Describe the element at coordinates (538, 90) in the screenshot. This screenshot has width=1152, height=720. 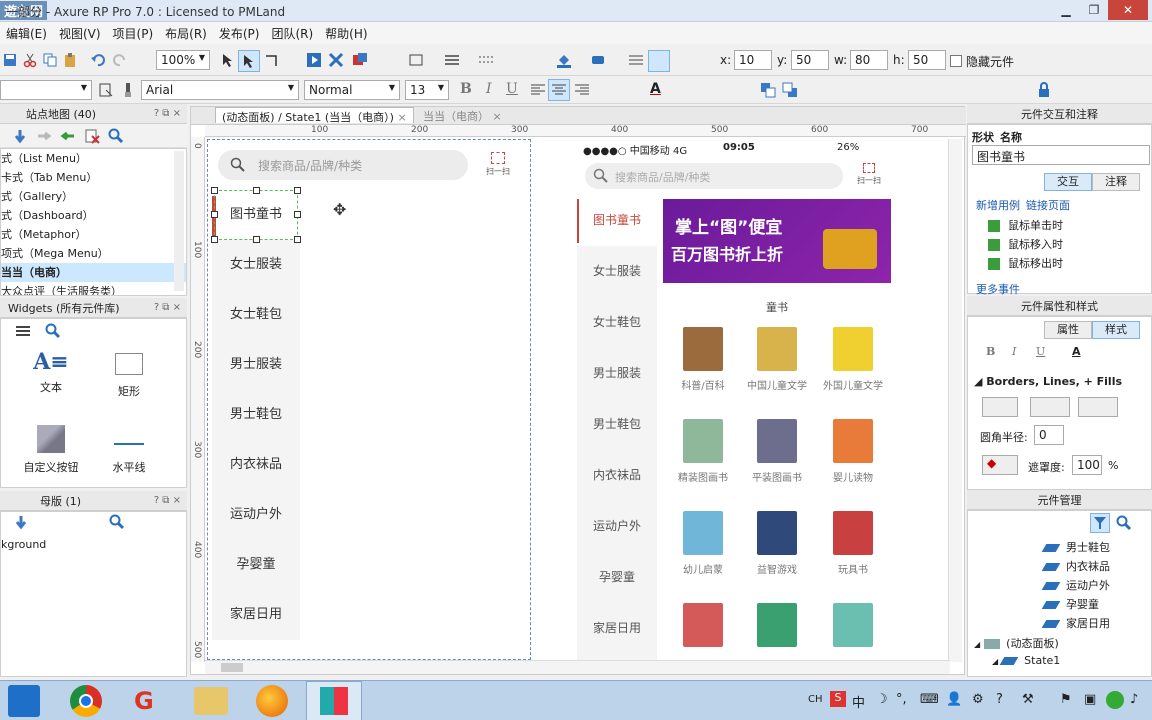
I see `text-align-left-icon` at that location.